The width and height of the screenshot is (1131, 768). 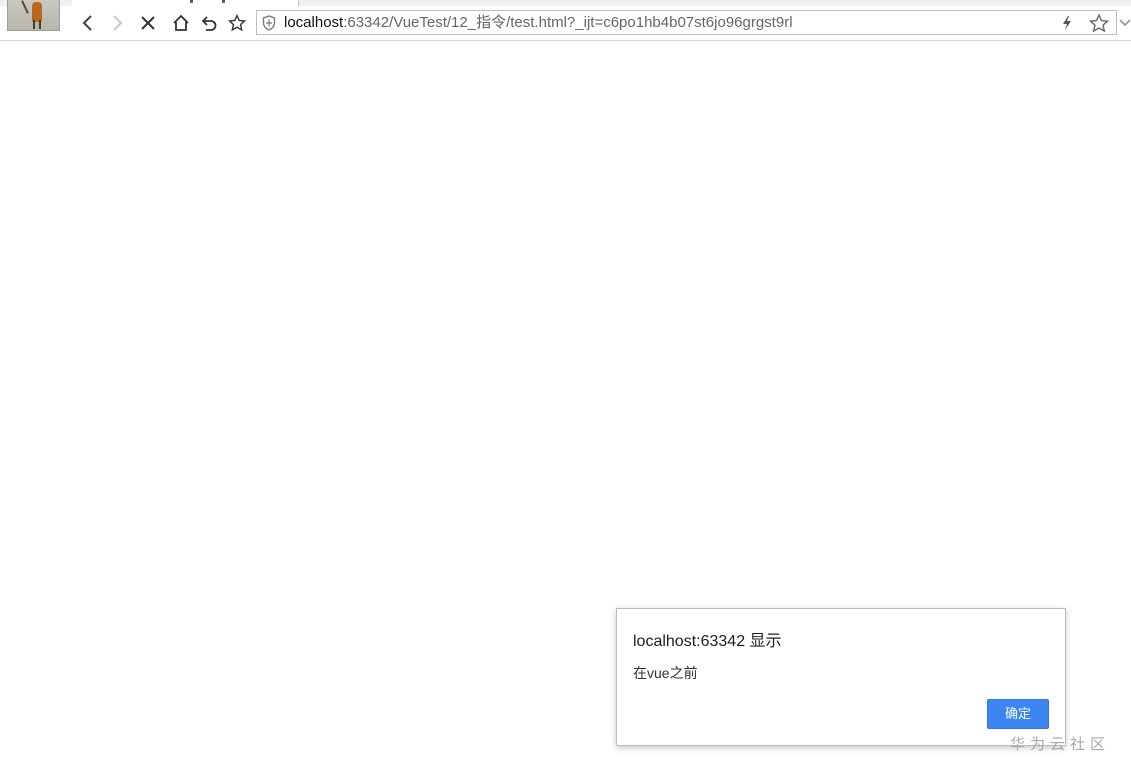 I want to click on bookmark-button, so click(x=237, y=23).